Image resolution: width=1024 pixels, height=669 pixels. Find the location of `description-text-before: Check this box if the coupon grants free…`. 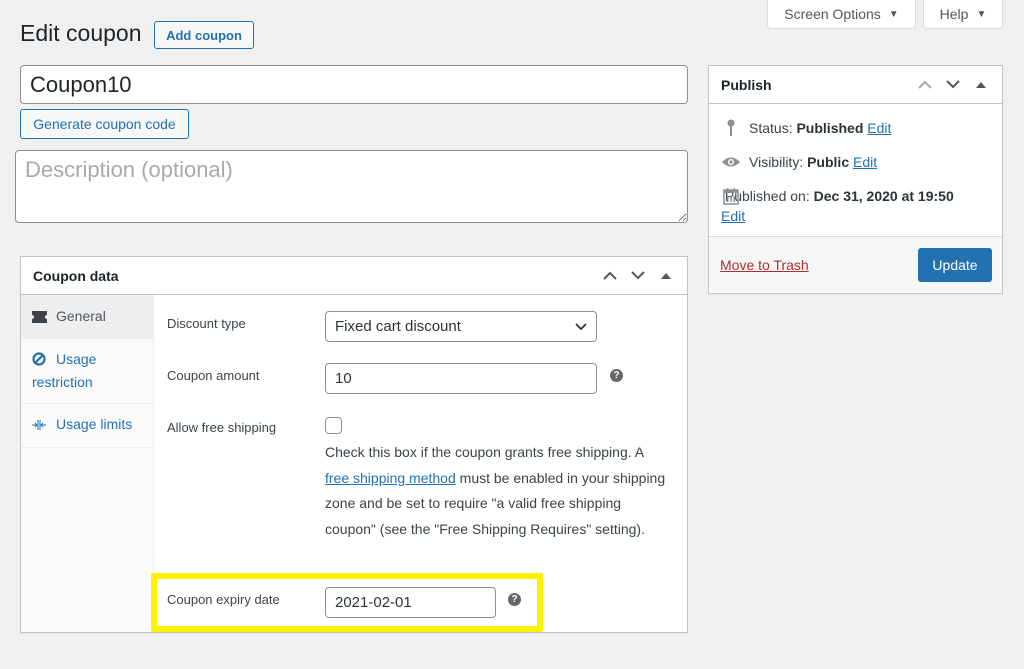

description-text-before: Check this box if the coupon grants free… is located at coordinates (484, 452).